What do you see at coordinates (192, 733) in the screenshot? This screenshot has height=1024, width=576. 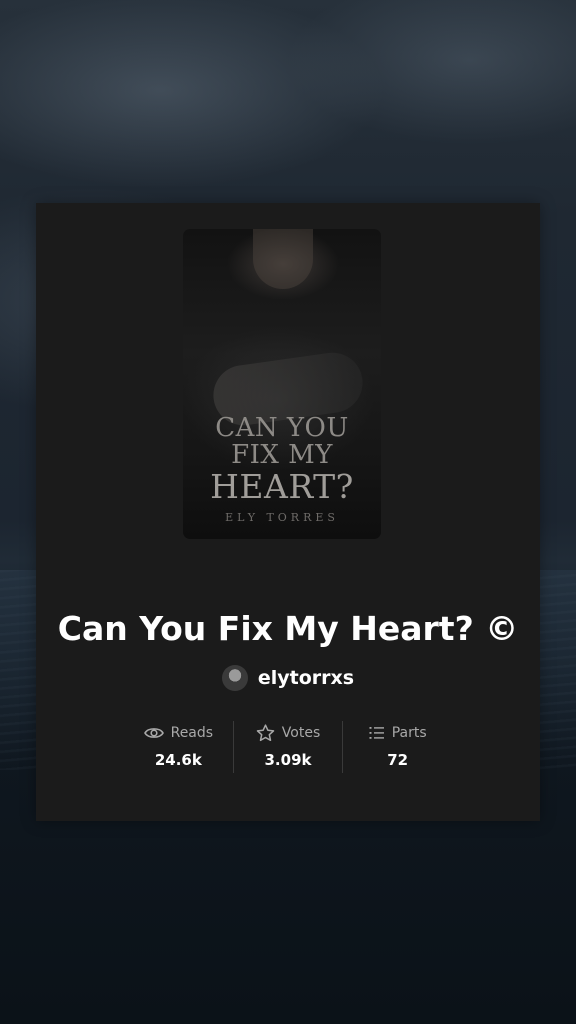 I see `stat-label: Reads` at bounding box center [192, 733].